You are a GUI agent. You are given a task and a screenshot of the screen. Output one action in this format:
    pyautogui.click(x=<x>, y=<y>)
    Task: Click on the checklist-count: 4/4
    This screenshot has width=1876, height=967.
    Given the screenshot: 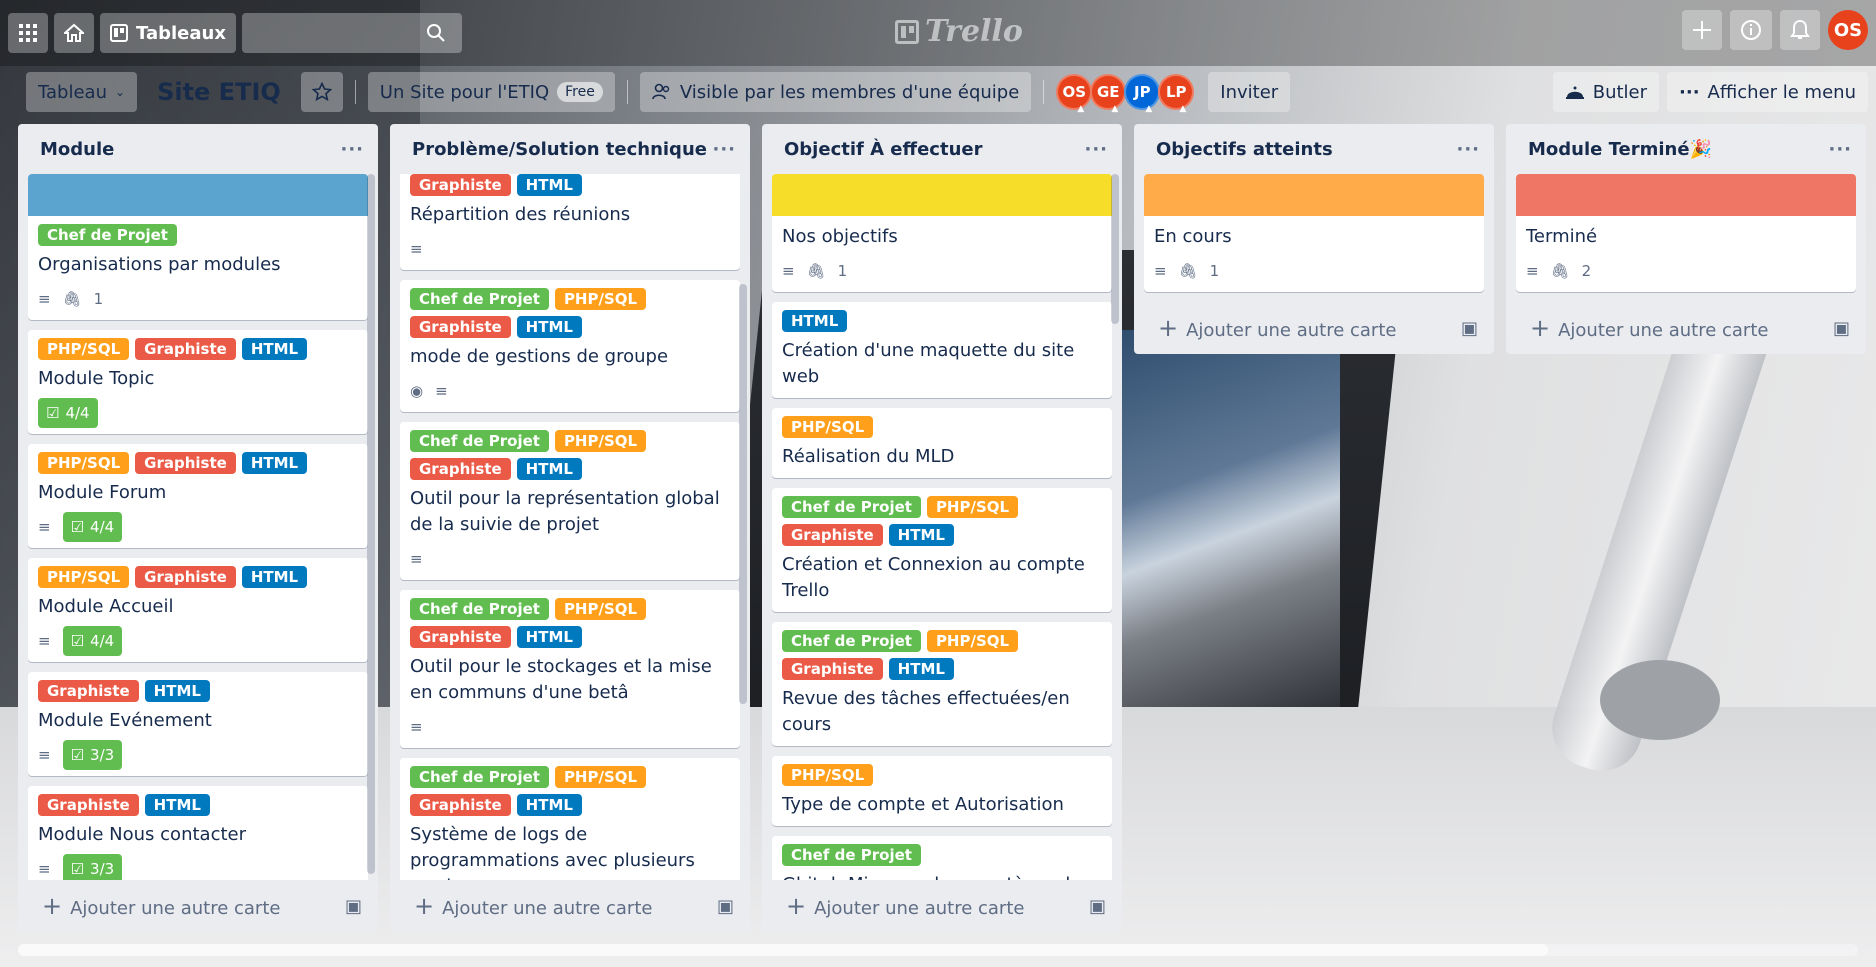 What is the action you would take?
    pyautogui.click(x=77, y=413)
    